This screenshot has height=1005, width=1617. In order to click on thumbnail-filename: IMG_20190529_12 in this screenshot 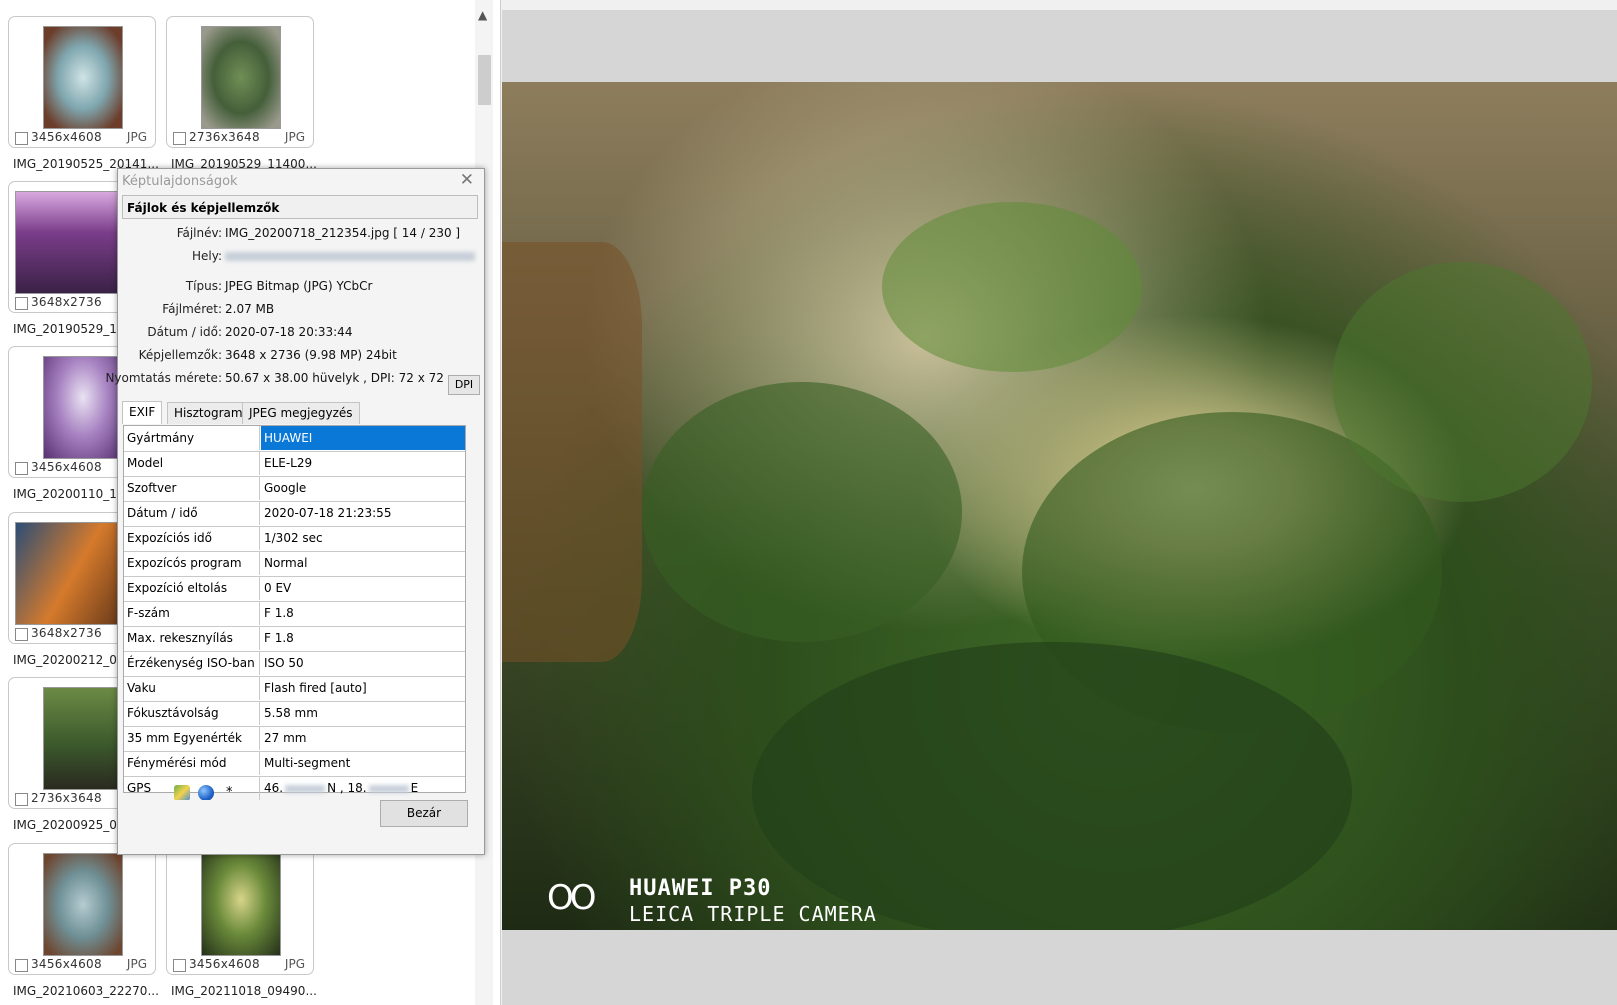, I will do `click(69, 329)`.